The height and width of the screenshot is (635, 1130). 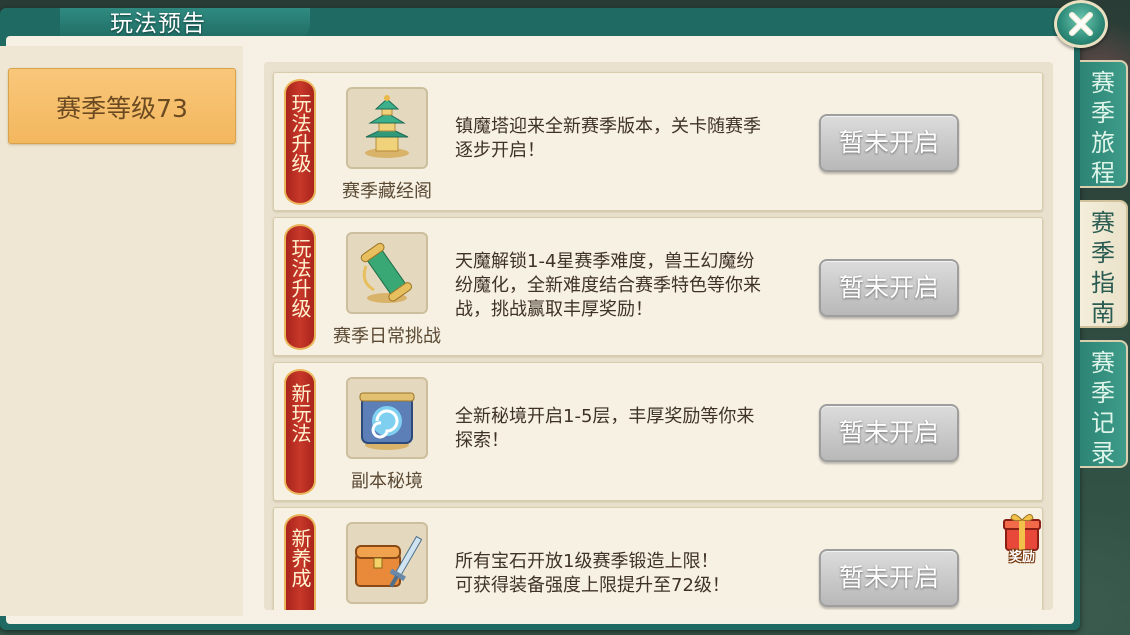 I want to click on reward-badge: 奖励, so click(x=1022, y=539).